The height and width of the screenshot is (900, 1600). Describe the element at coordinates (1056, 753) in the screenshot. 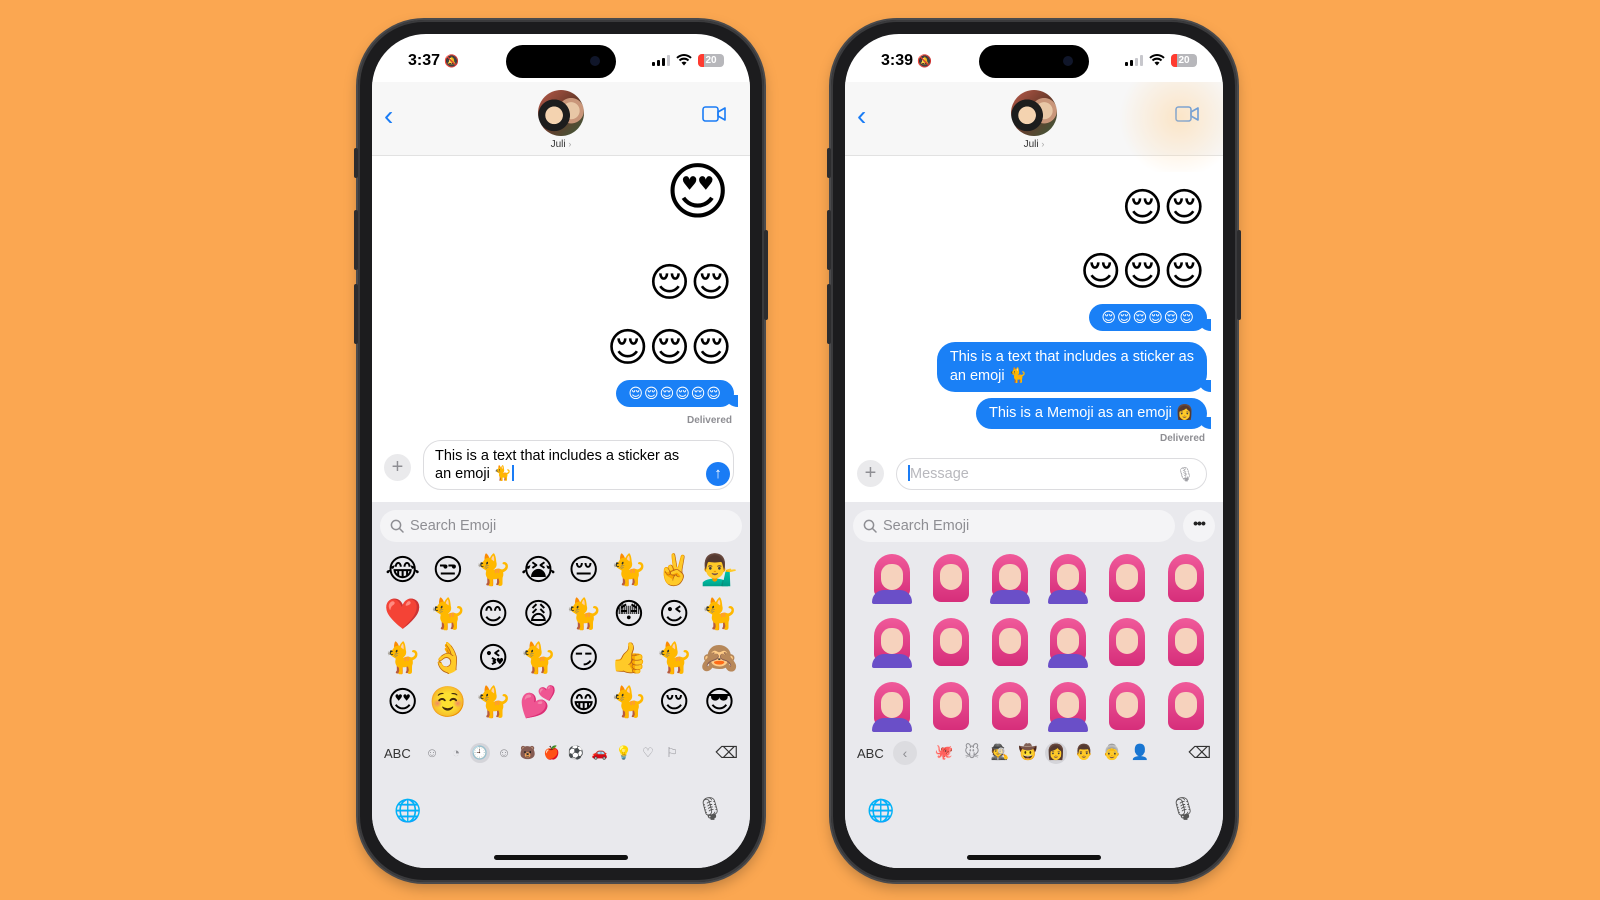

I see `sticker-category-tab: 👩` at that location.